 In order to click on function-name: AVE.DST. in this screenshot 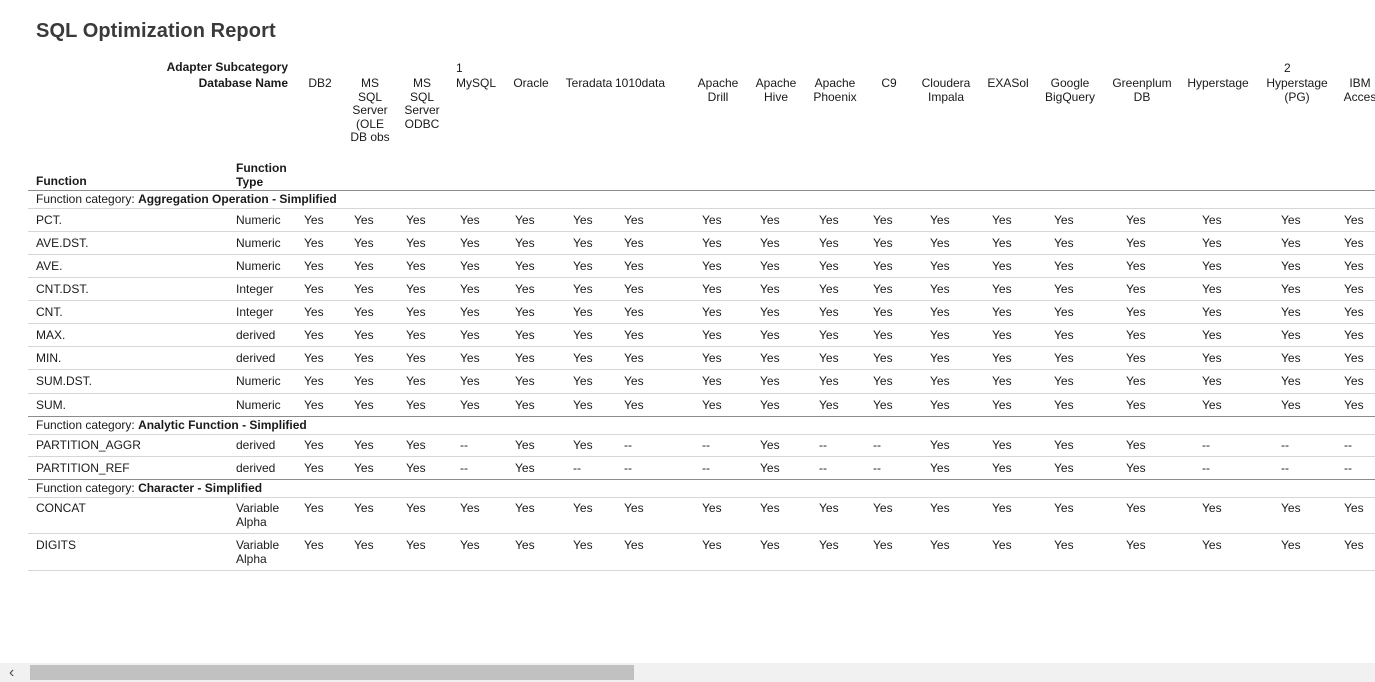, I will do `click(62, 243)`.